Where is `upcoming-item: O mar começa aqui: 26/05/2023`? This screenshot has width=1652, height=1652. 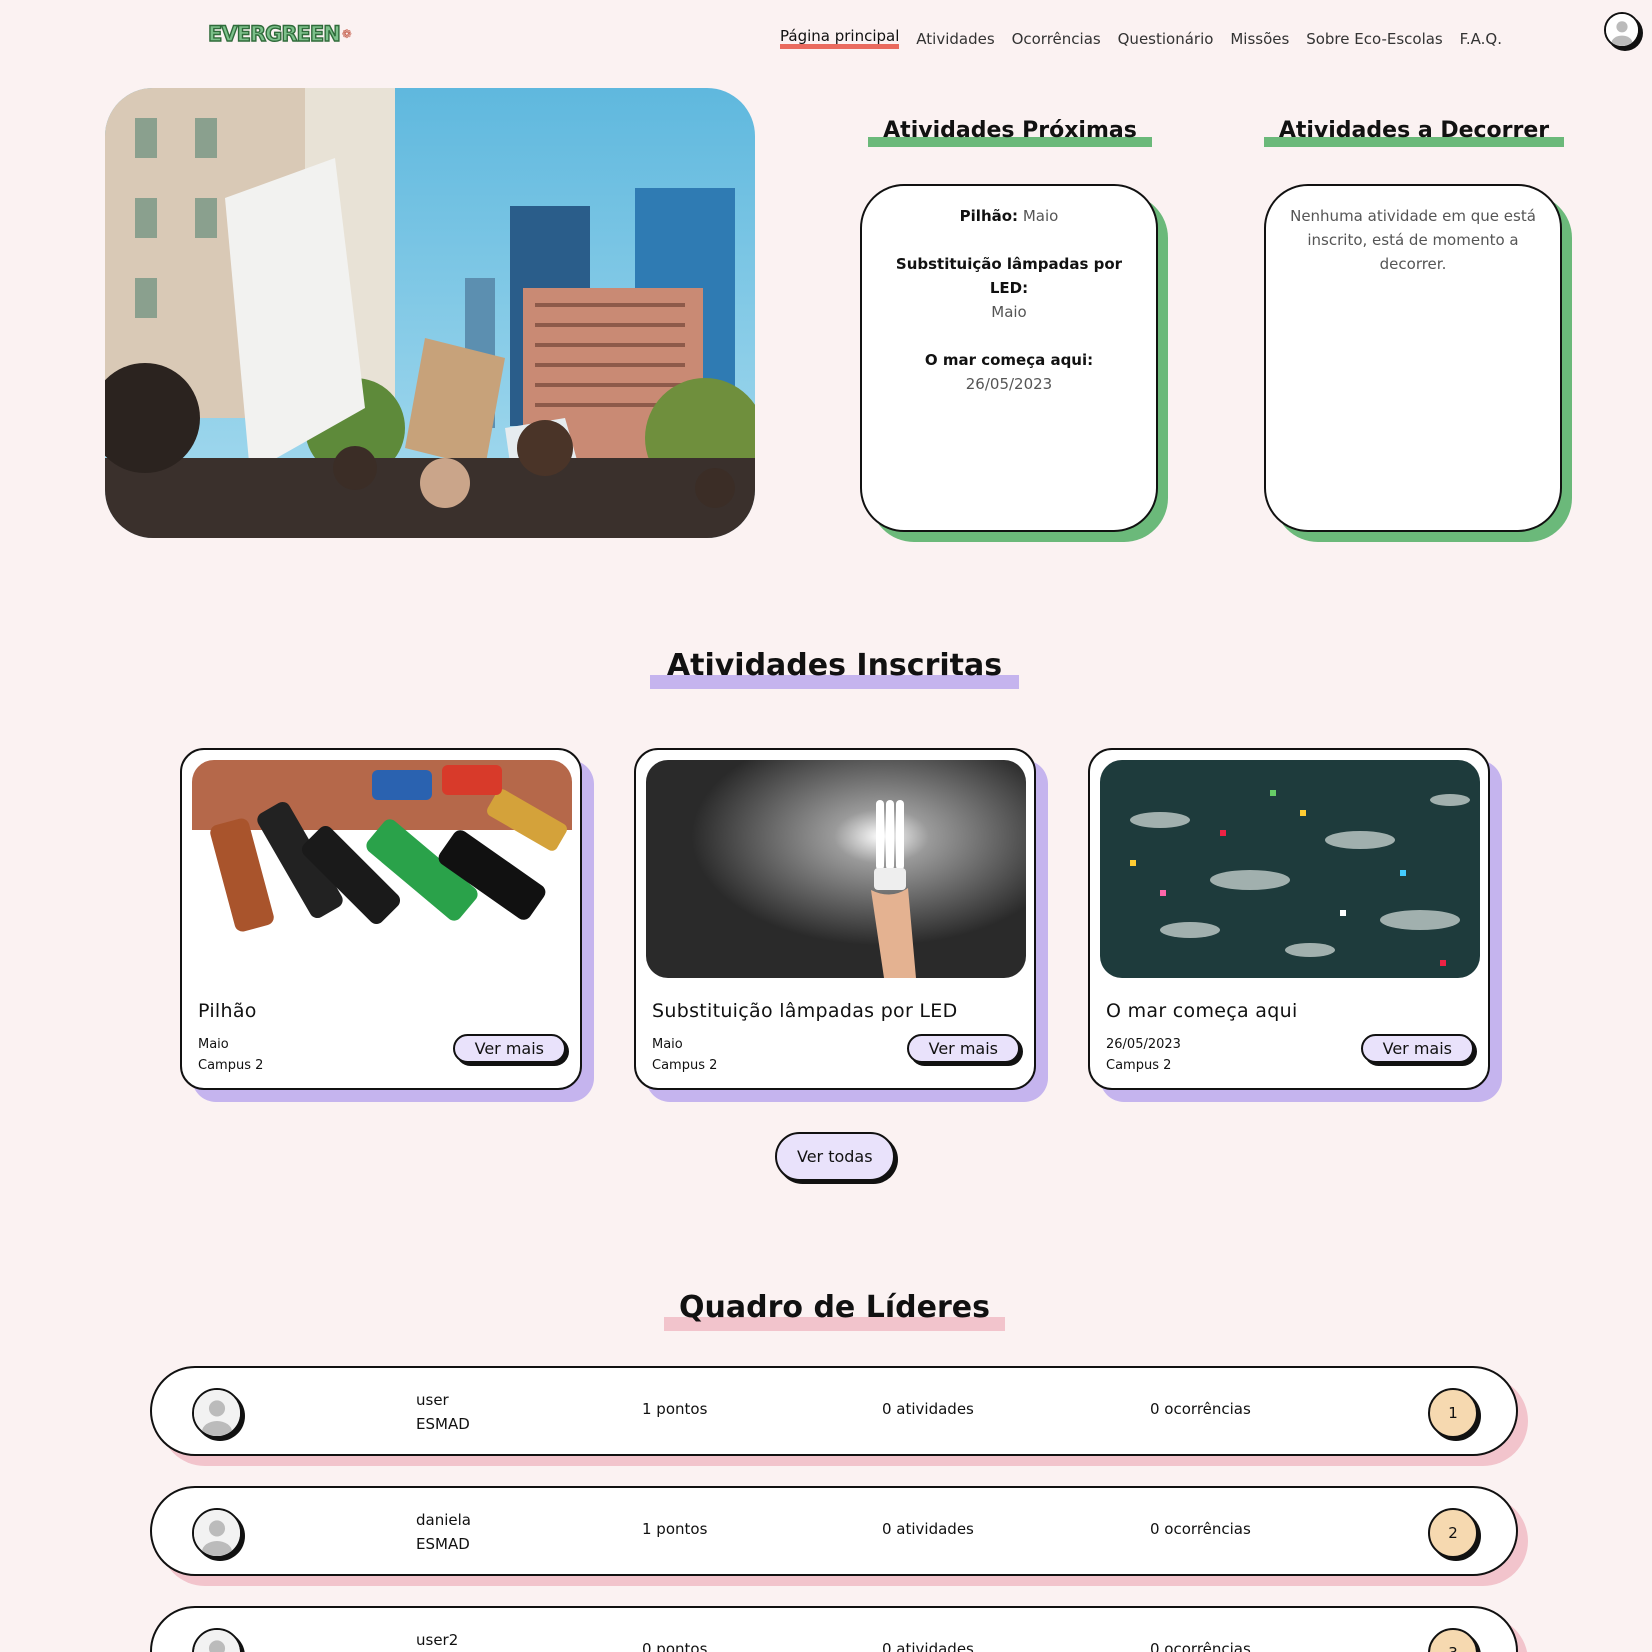
upcoming-item: O mar começa aqui: 26/05/2023 is located at coordinates (1009, 372).